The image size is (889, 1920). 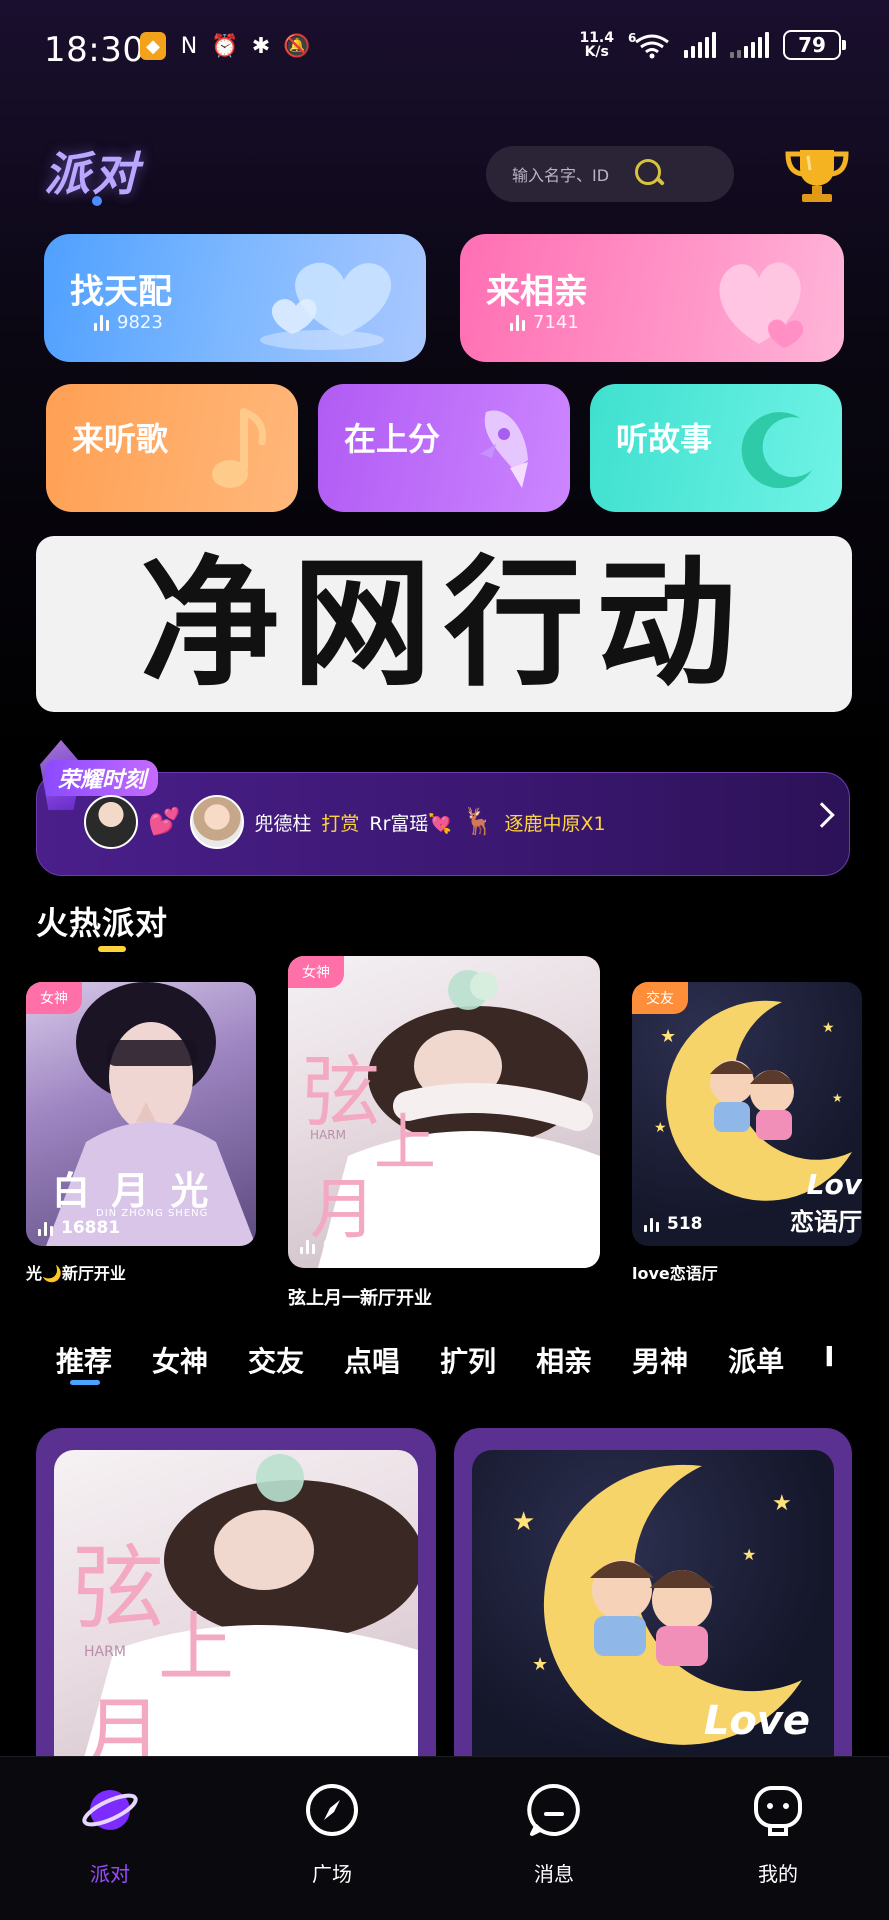 I want to click on nav-messages: 消息, so click(x=554, y=1834).